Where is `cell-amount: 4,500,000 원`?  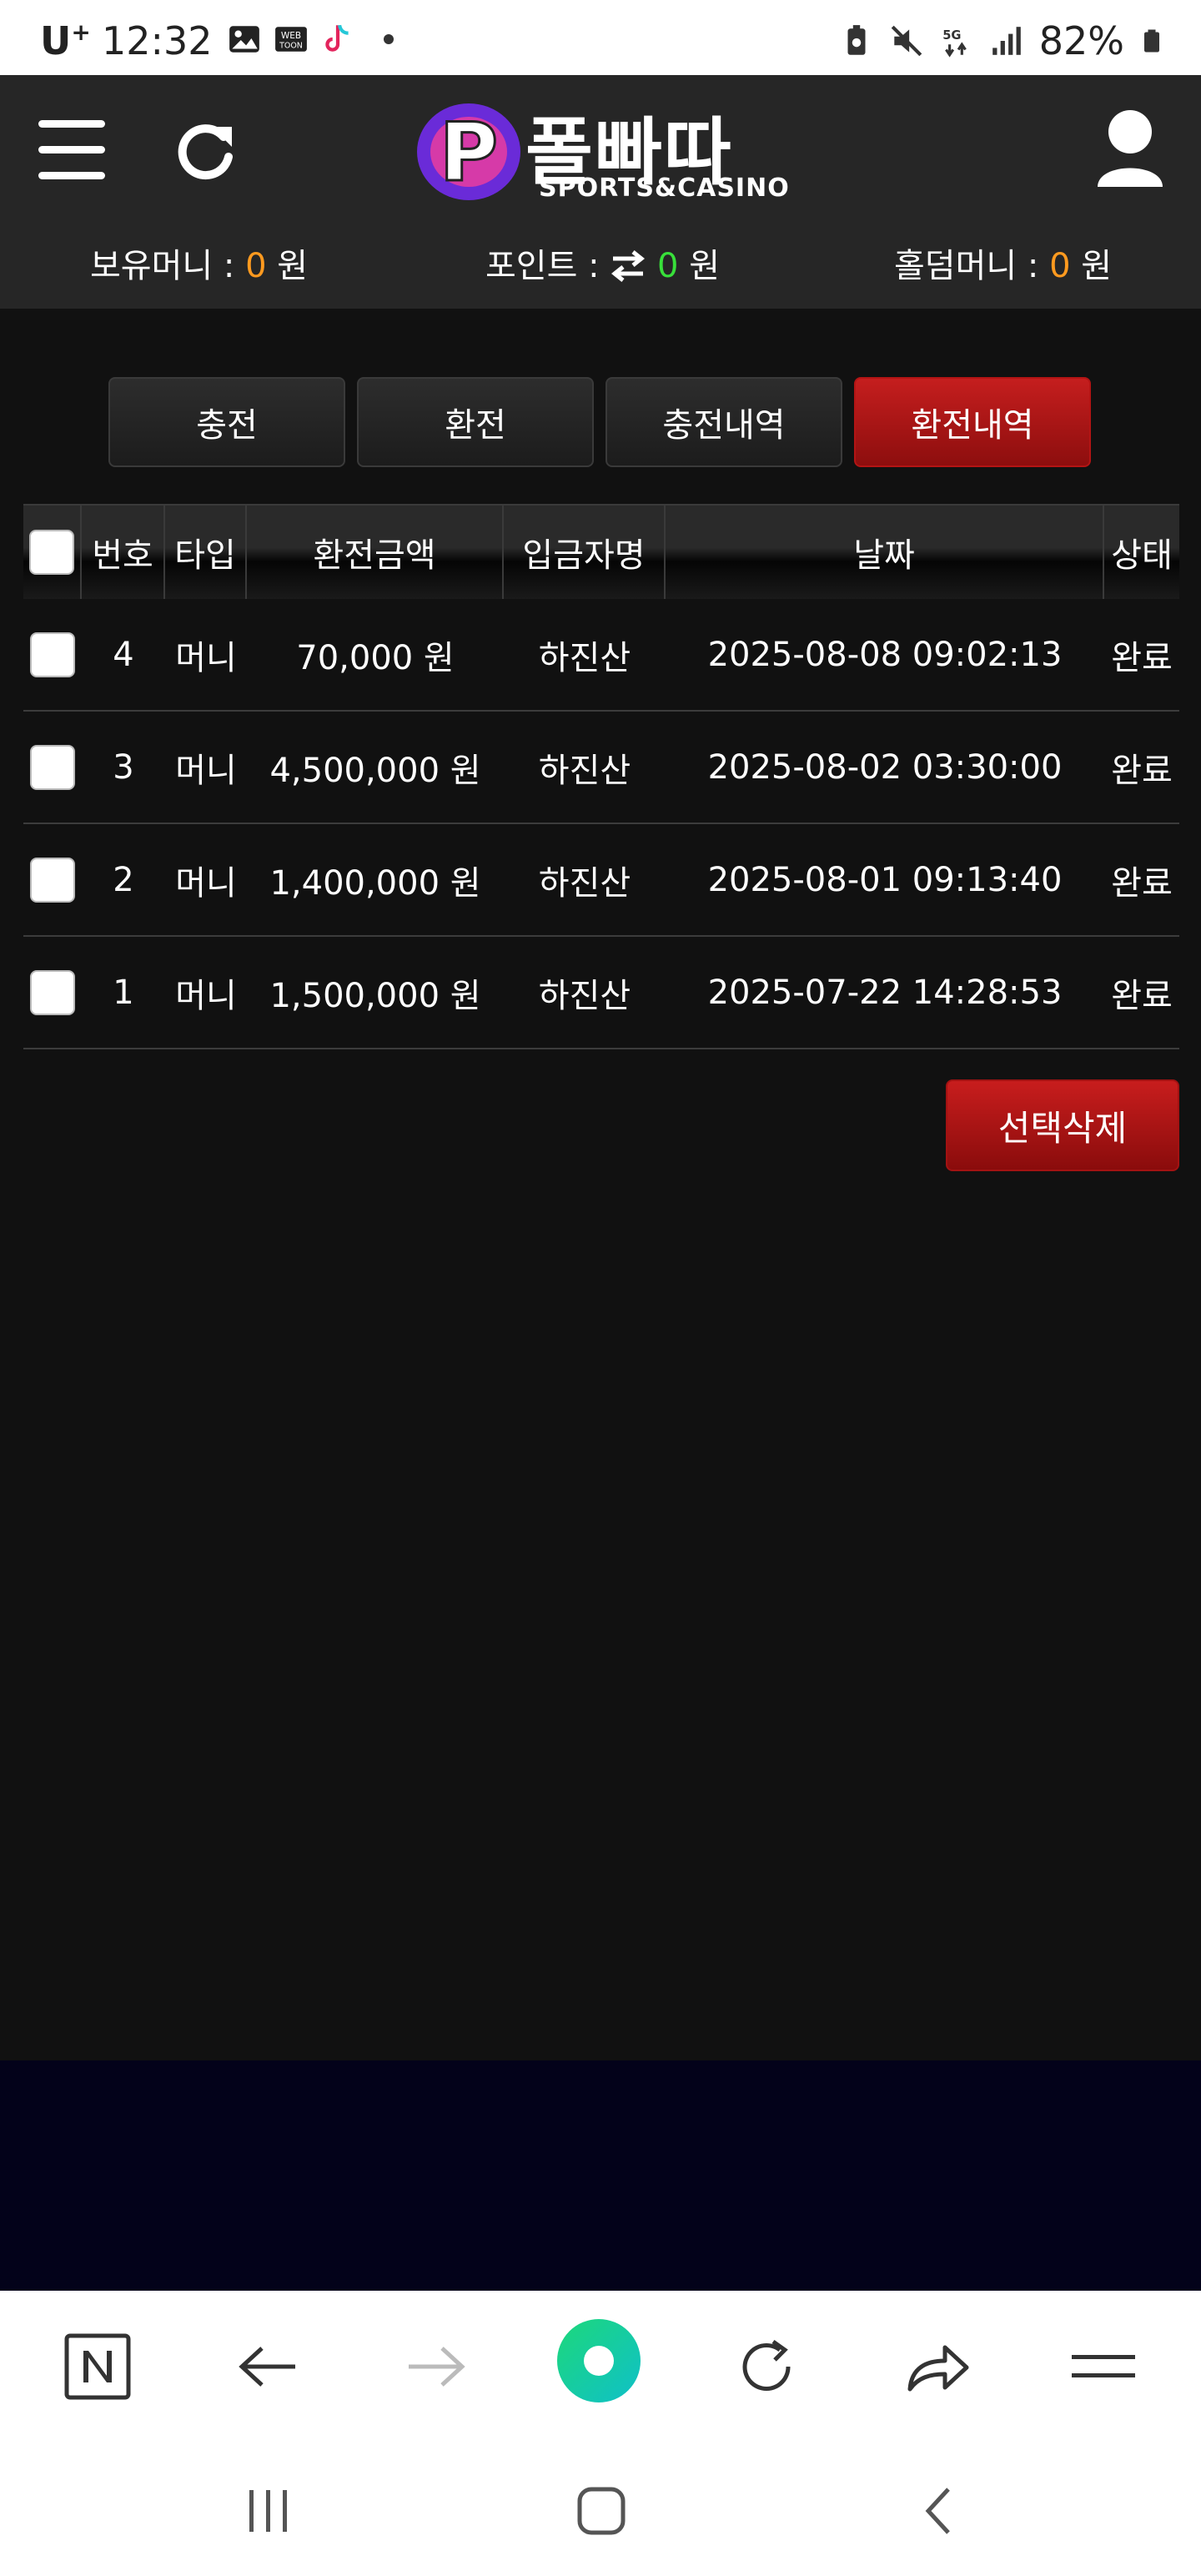 cell-amount: 4,500,000 원 is located at coordinates (375, 770).